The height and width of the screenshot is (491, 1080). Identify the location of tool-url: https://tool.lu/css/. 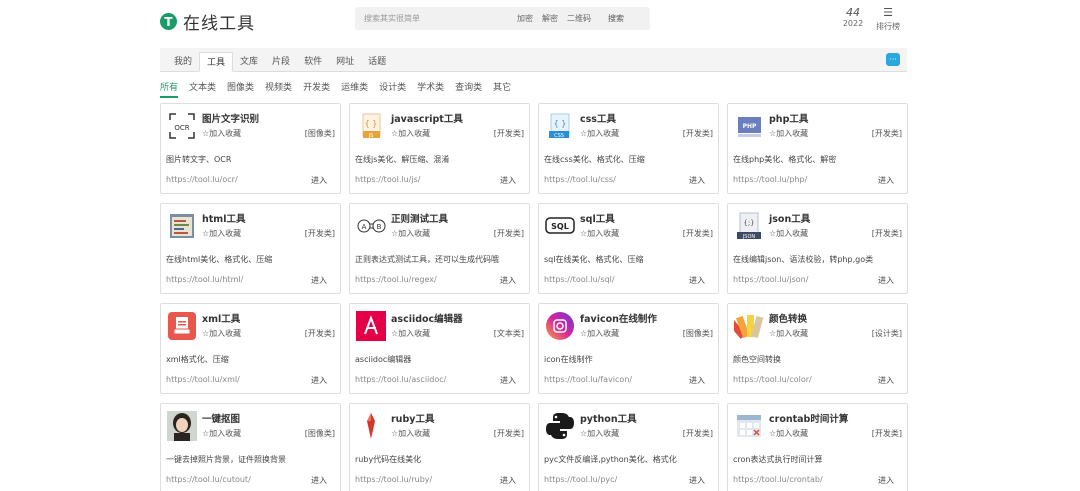
(580, 179).